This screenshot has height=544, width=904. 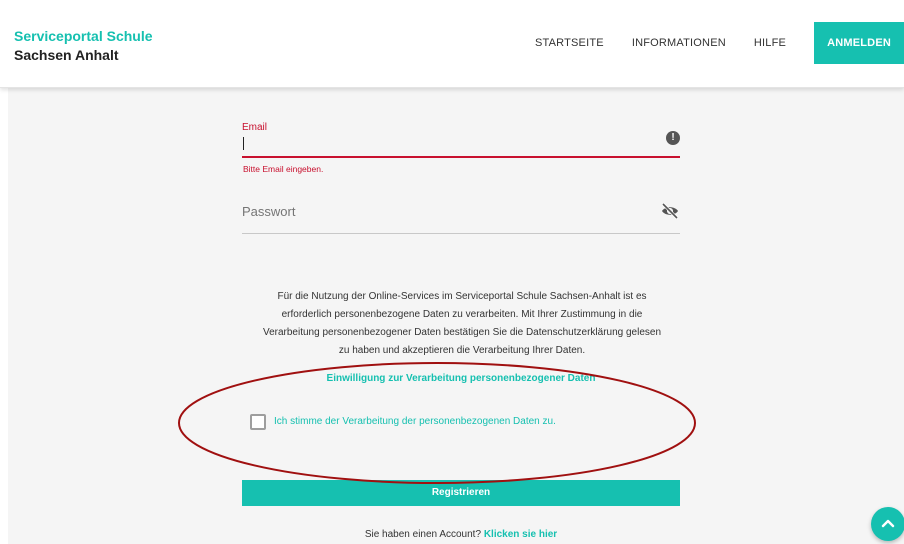 I want to click on email-label: Email, so click(x=255, y=127).